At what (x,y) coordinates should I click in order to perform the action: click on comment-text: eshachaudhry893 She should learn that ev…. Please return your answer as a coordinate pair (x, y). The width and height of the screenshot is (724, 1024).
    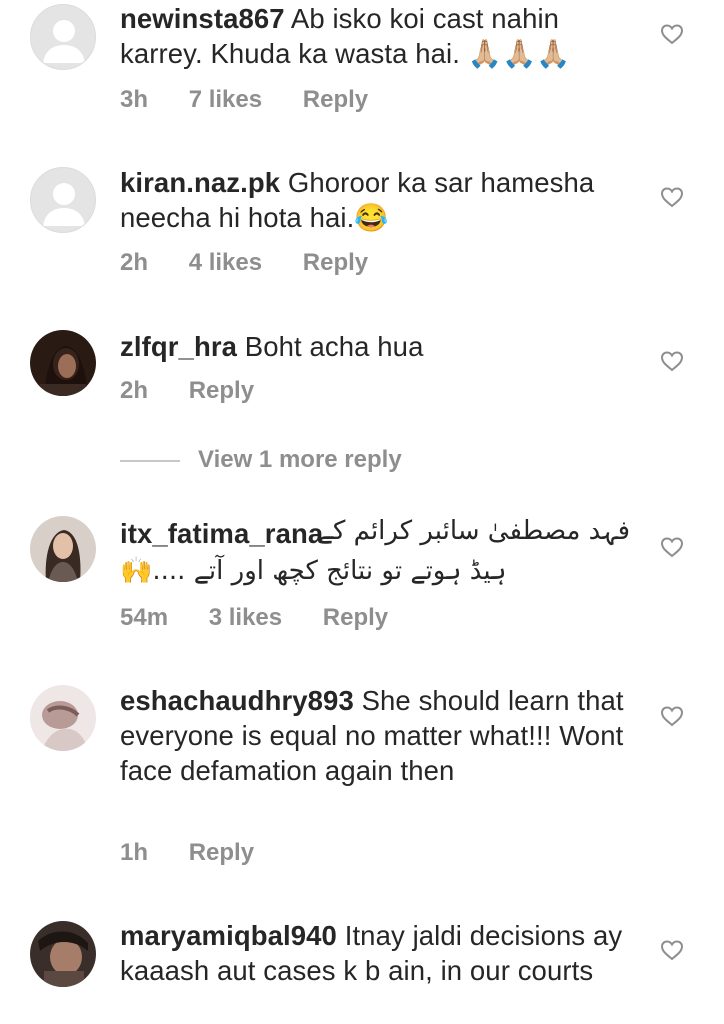
    Looking at the image, I should click on (375, 735).